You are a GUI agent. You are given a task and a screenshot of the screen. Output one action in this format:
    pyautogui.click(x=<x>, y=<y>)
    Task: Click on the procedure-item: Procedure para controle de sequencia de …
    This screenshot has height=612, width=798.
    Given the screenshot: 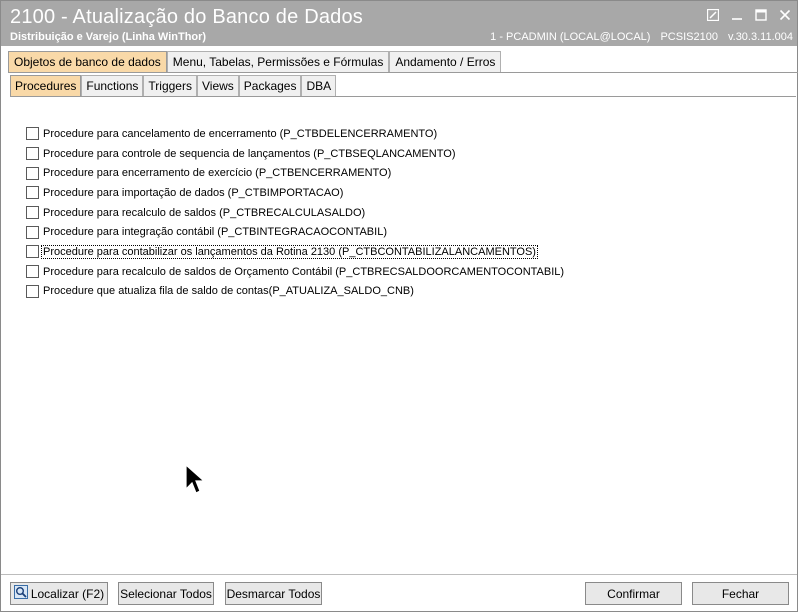 What is the action you would take?
    pyautogui.click(x=295, y=154)
    